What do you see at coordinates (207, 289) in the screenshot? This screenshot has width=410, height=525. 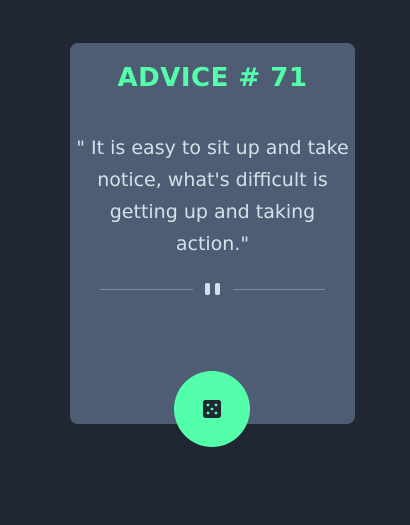 I see `pause-bar-left` at bounding box center [207, 289].